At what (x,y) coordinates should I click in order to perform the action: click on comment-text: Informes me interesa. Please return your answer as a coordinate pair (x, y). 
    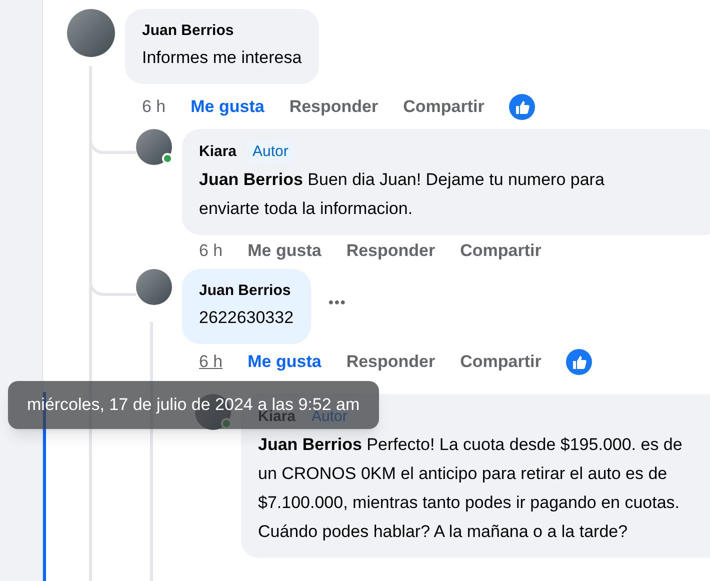
    Looking at the image, I should click on (222, 58).